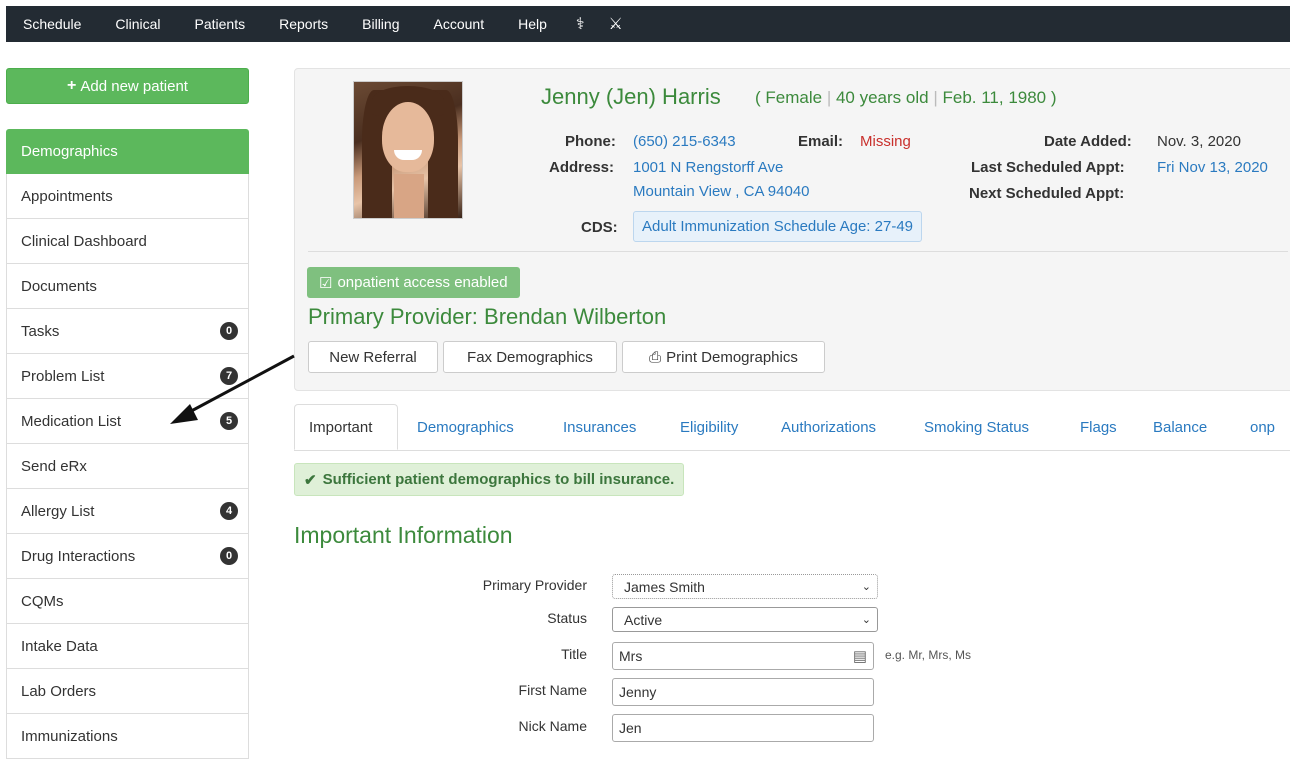  What do you see at coordinates (52, 24) in the screenshot?
I see `nav-schedule: Schedule` at bounding box center [52, 24].